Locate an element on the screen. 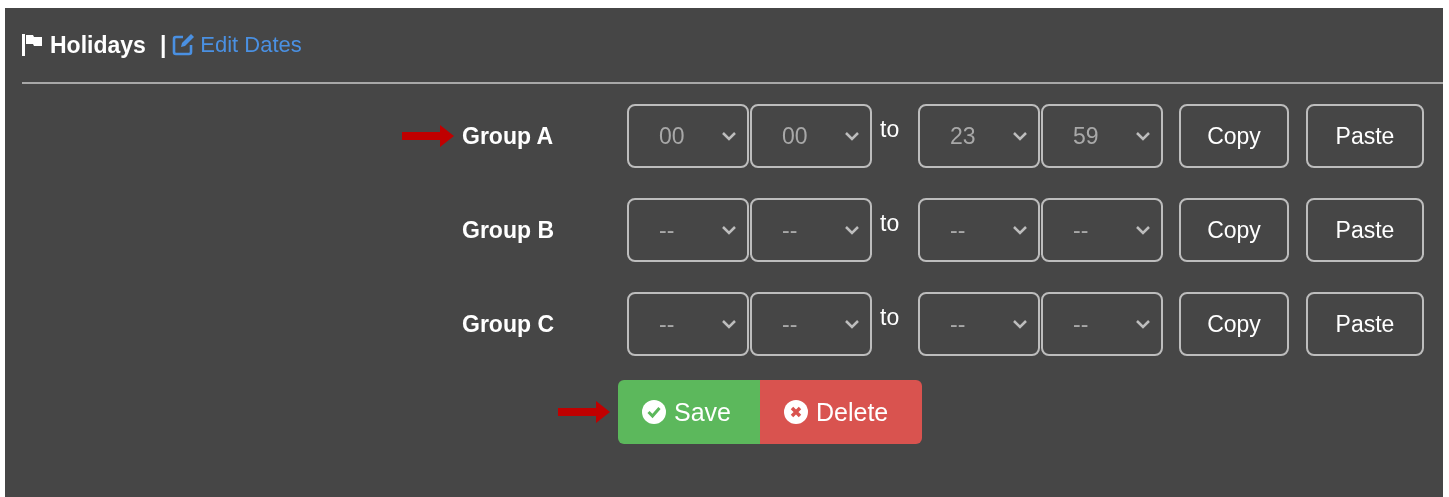  save-button: Save is located at coordinates (689, 412).